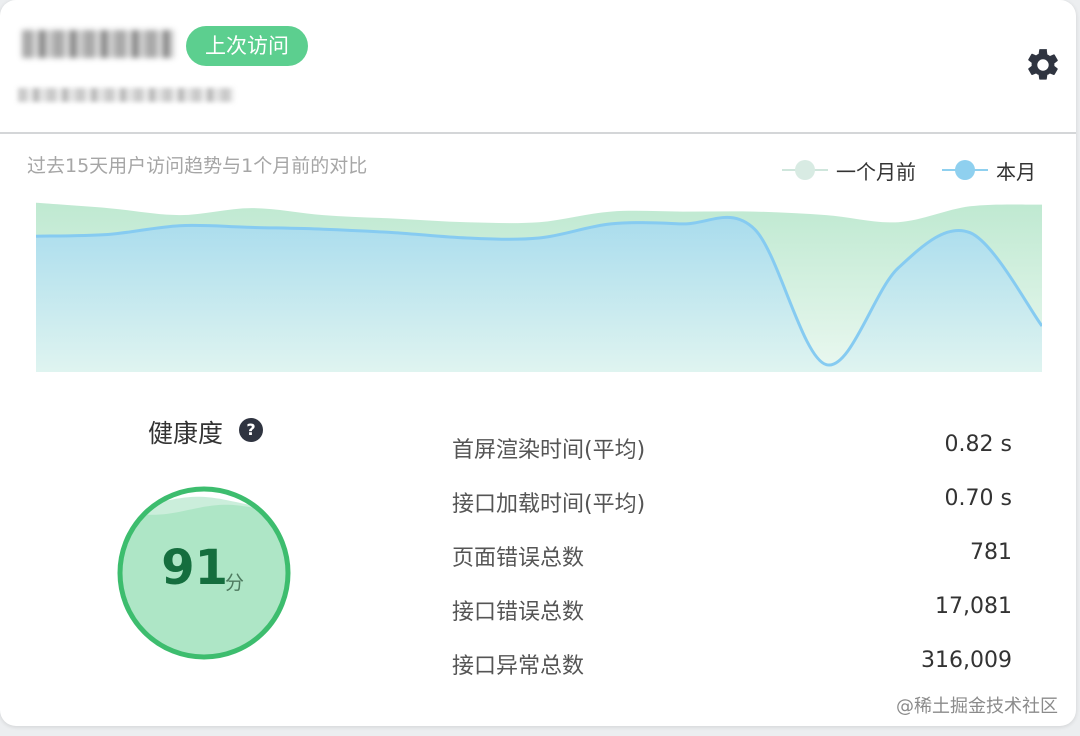 The width and height of the screenshot is (1080, 736). I want to click on header-divider, so click(538, 133).